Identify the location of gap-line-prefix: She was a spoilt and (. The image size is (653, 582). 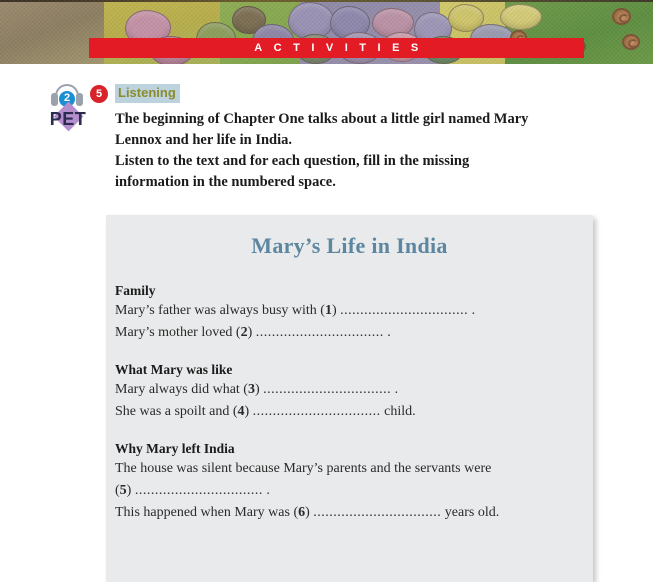
(176, 411).